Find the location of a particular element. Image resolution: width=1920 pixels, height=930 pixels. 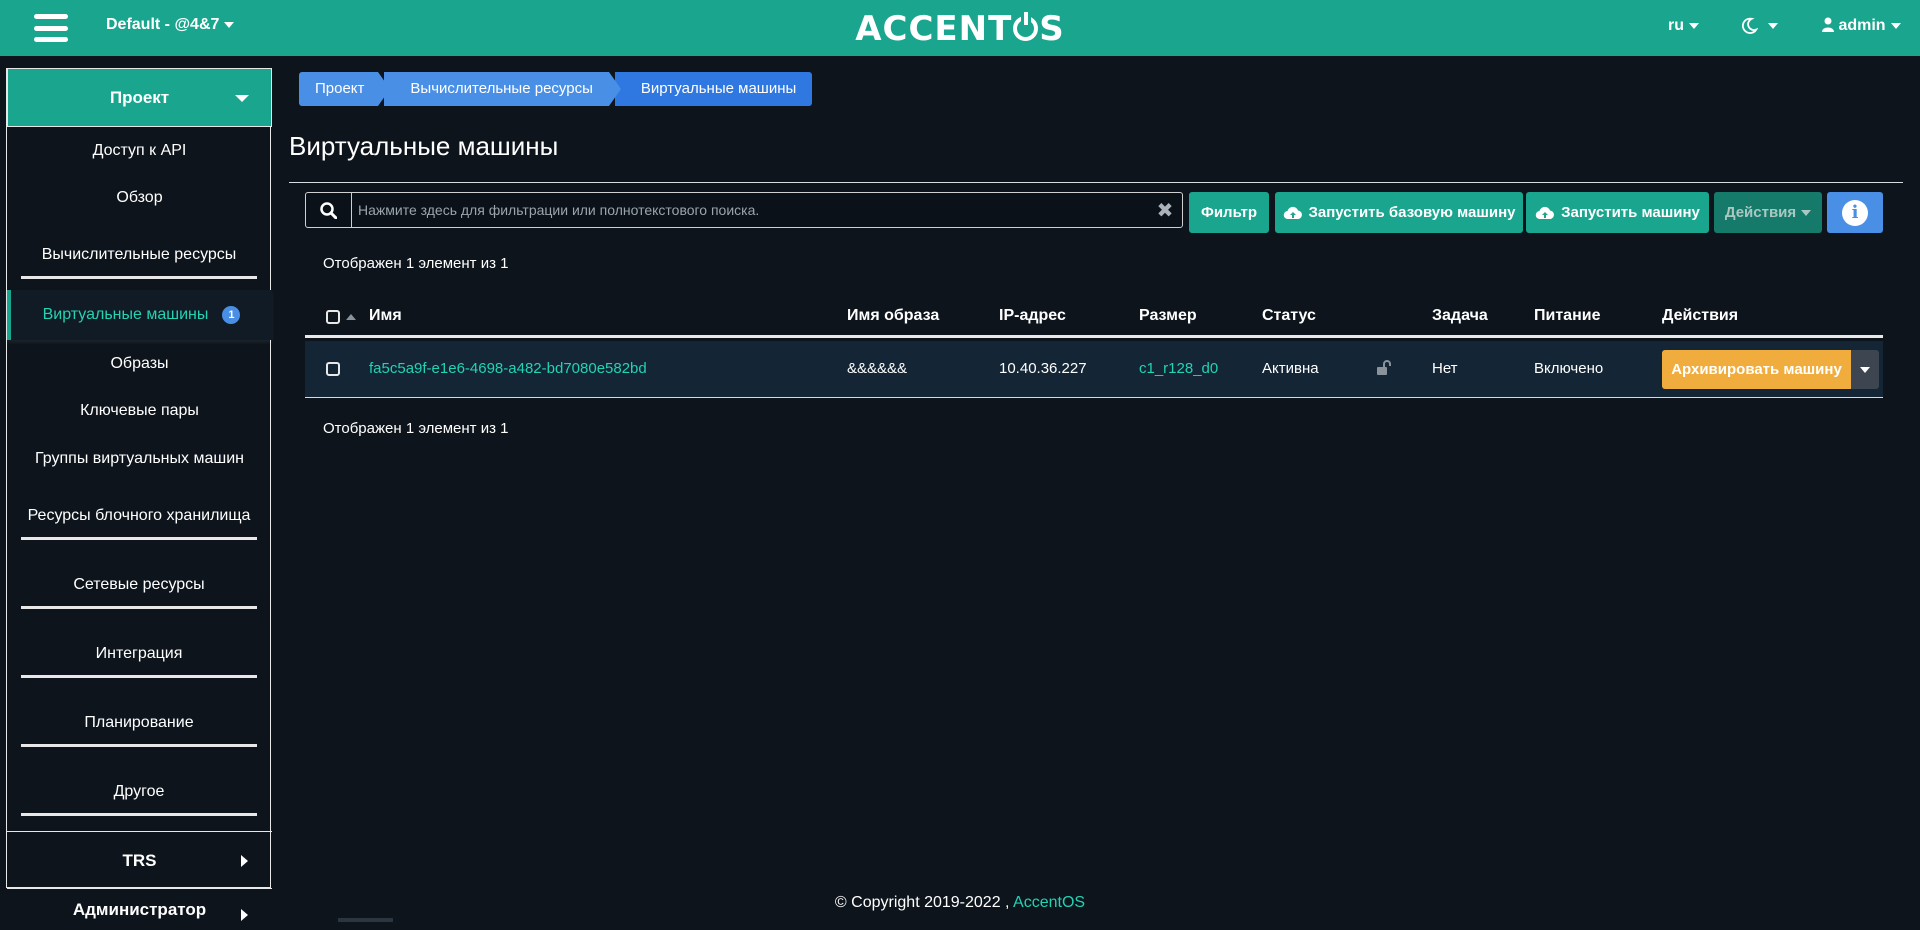

instance-size-link: c1_r128_d0 is located at coordinates (1178, 368).